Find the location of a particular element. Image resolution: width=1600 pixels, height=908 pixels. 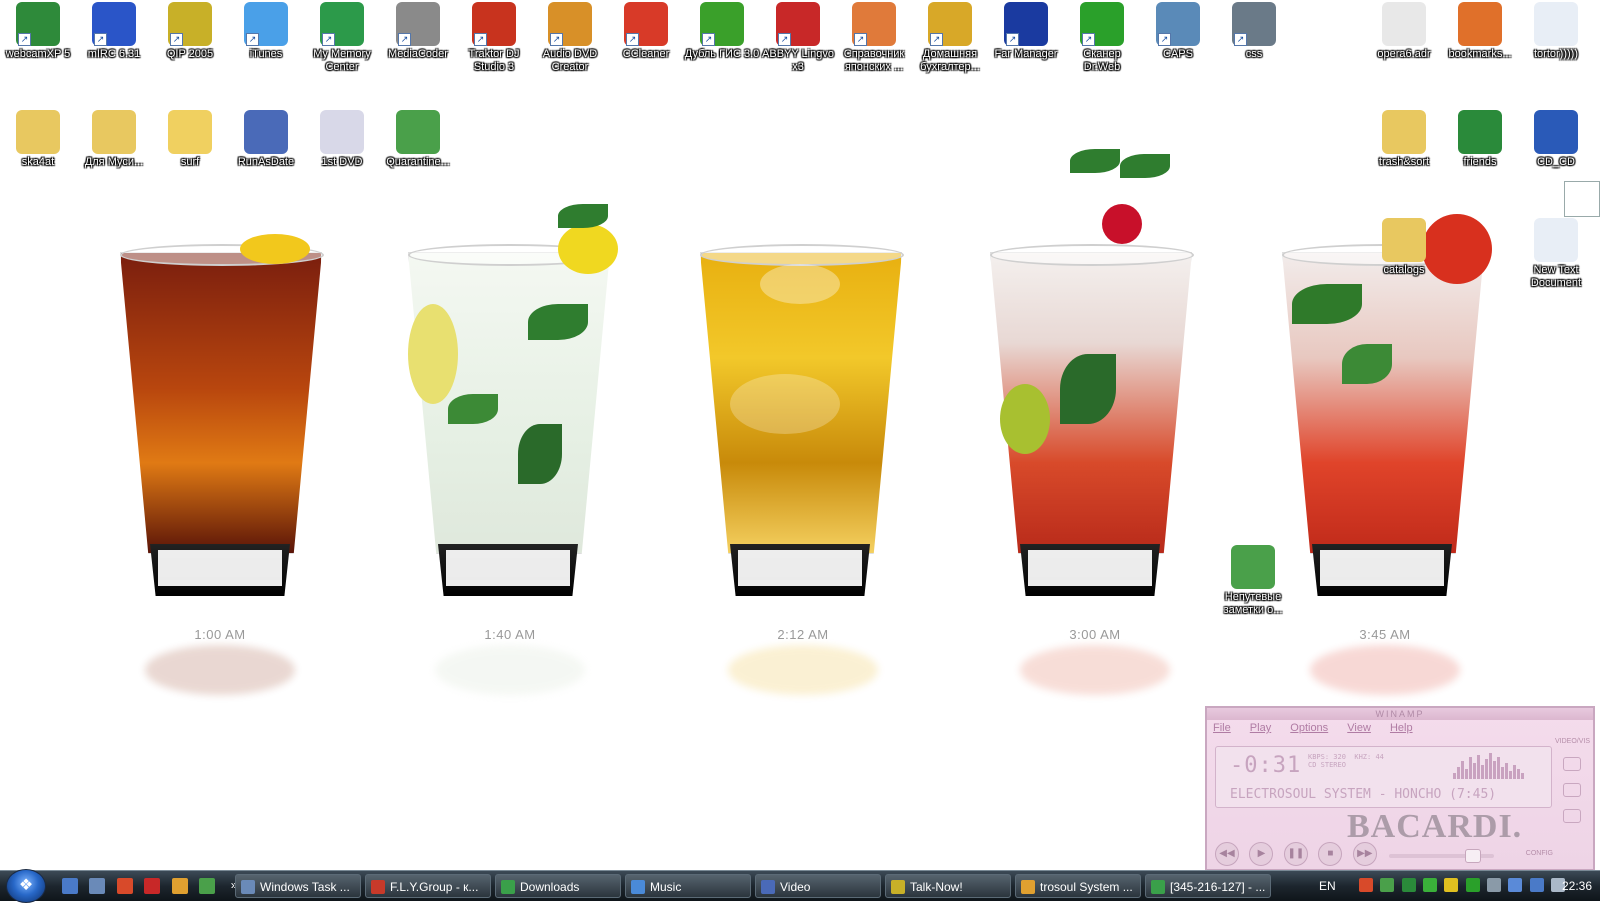

desktop-icon-label: Traktor DJ Studio 3 is located at coordinates (494, 60).